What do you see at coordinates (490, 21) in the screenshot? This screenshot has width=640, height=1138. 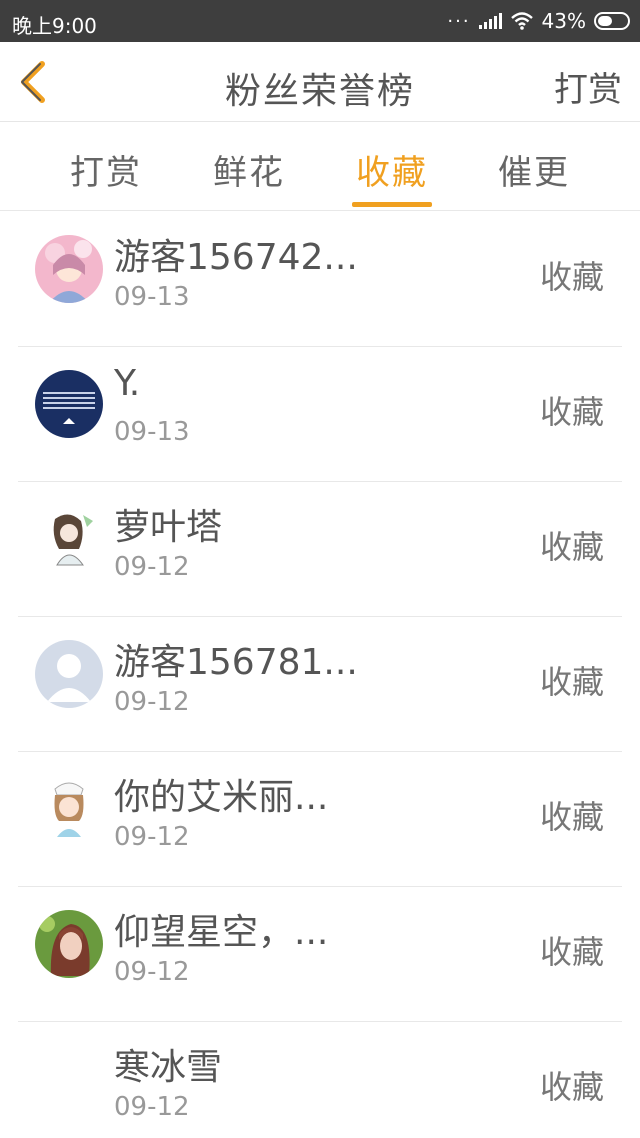 I see `cell-signal-icon` at bounding box center [490, 21].